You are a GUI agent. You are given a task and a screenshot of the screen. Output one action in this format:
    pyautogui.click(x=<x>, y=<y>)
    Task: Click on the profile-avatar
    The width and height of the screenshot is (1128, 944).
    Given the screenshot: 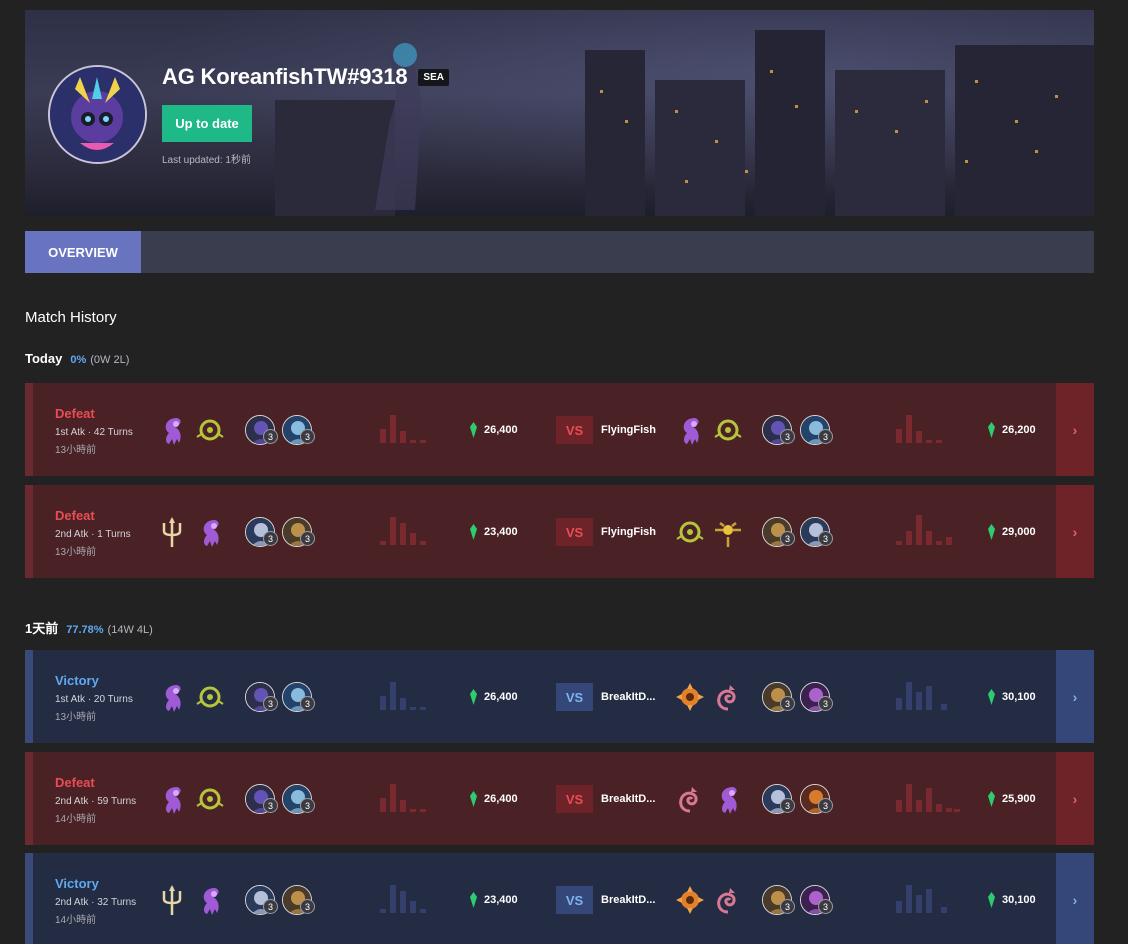 What is the action you would take?
    pyautogui.click(x=97, y=114)
    